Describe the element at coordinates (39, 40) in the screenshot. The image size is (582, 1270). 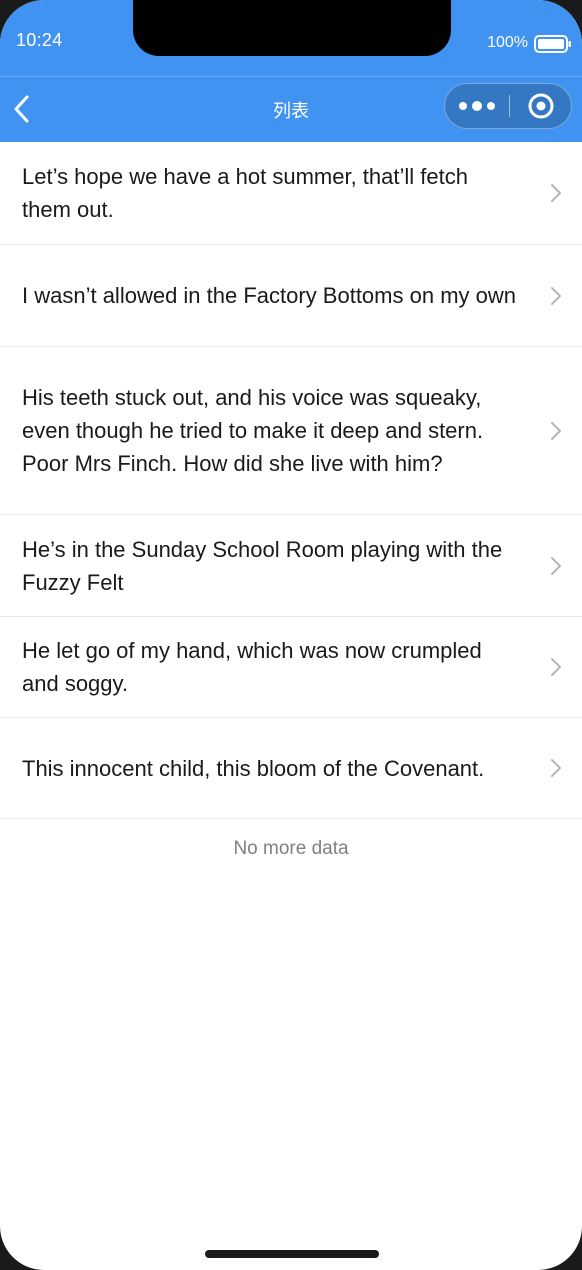
I see `status-time: 10:24` at that location.